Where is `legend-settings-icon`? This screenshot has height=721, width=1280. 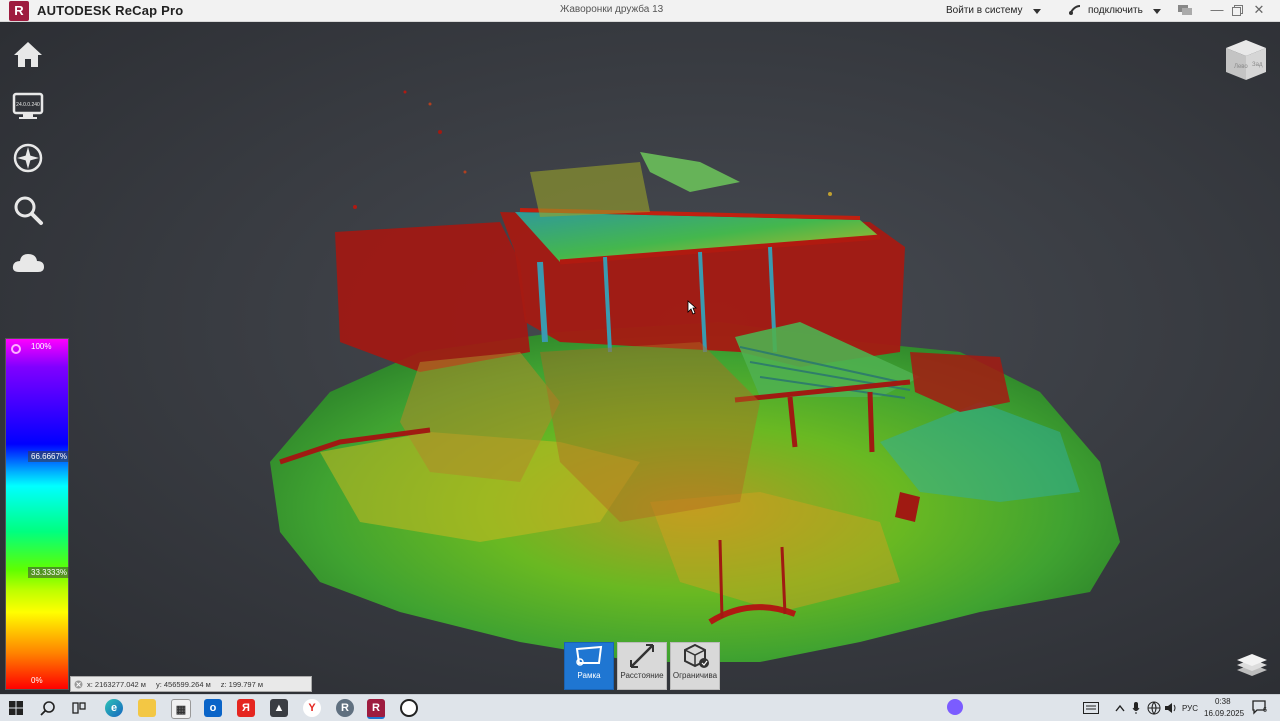
legend-settings-icon is located at coordinates (16, 349).